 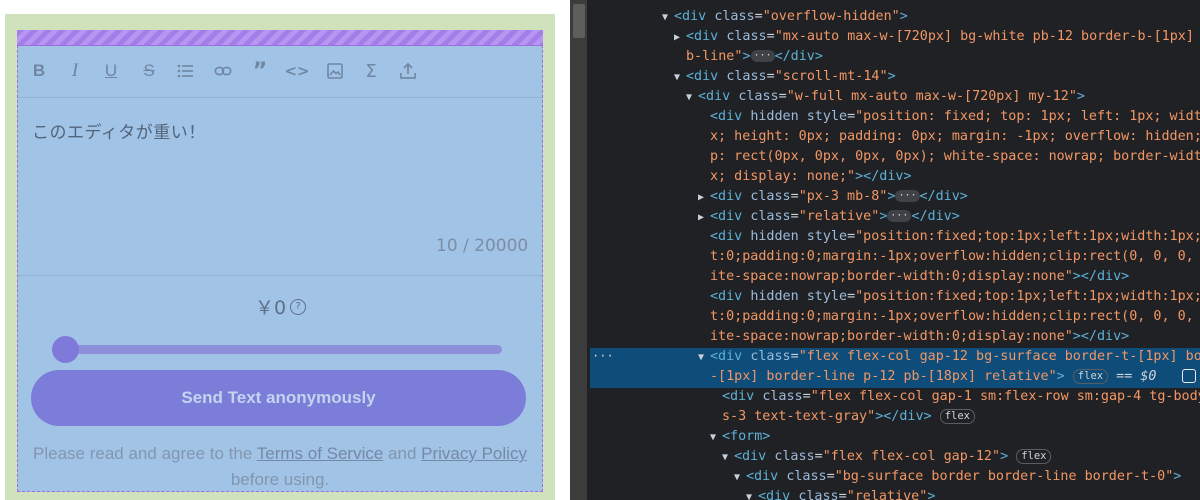 I want to click on italic-icon: I, so click(x=75, y=71).